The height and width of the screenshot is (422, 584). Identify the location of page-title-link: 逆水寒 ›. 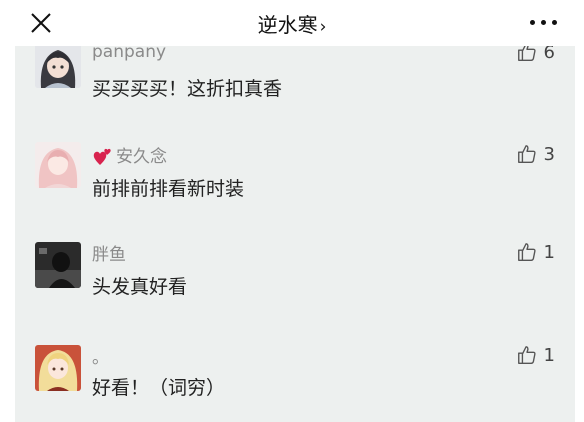
(292, 23).